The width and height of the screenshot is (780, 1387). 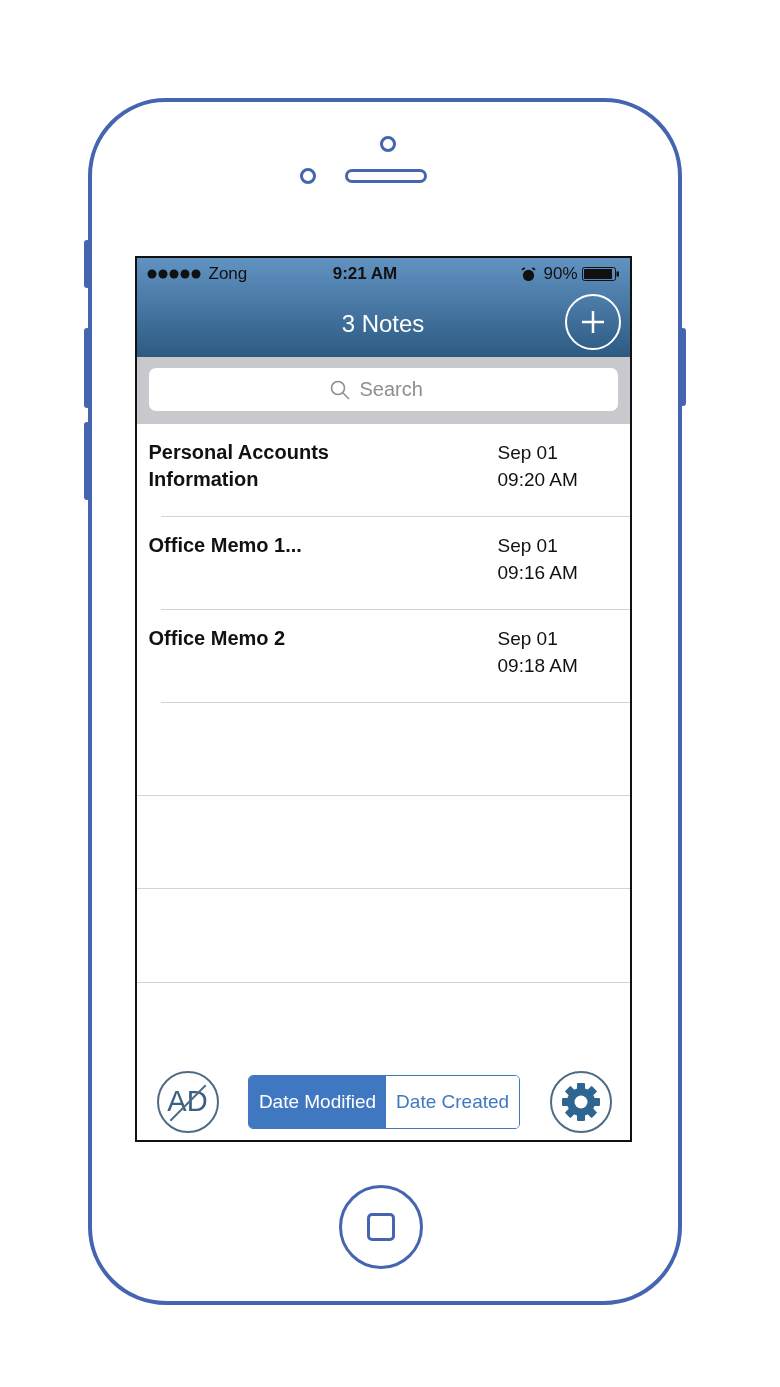 I want to click on clock-label: 9:21 AM, so click(x=365, y=274).